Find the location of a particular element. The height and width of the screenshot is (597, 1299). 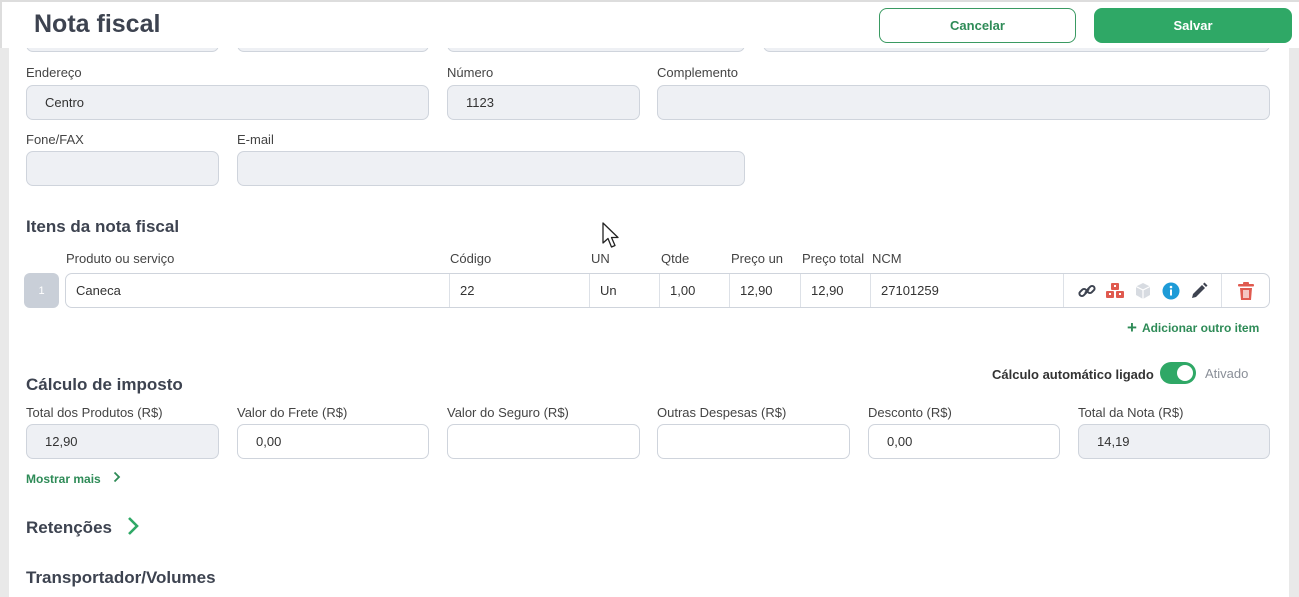

item-actions is located at coordinates (1146, 290).